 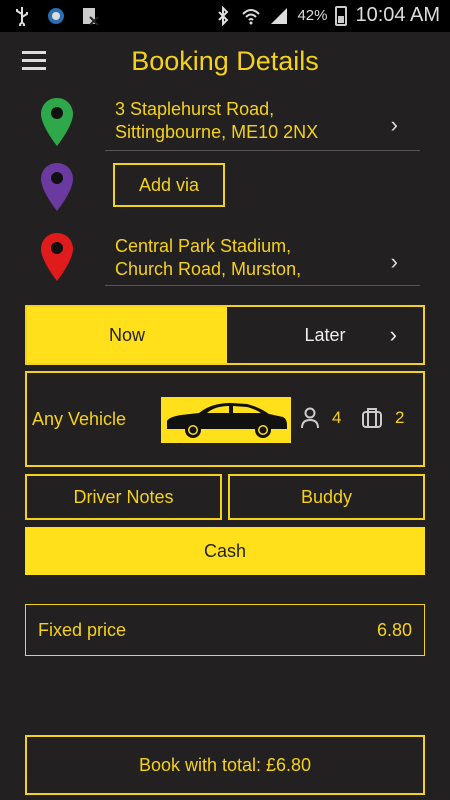 What do you see at coordinates (372, 418) in the screenshot?
I see `luggage-icon` at bounding box center [372, 418].